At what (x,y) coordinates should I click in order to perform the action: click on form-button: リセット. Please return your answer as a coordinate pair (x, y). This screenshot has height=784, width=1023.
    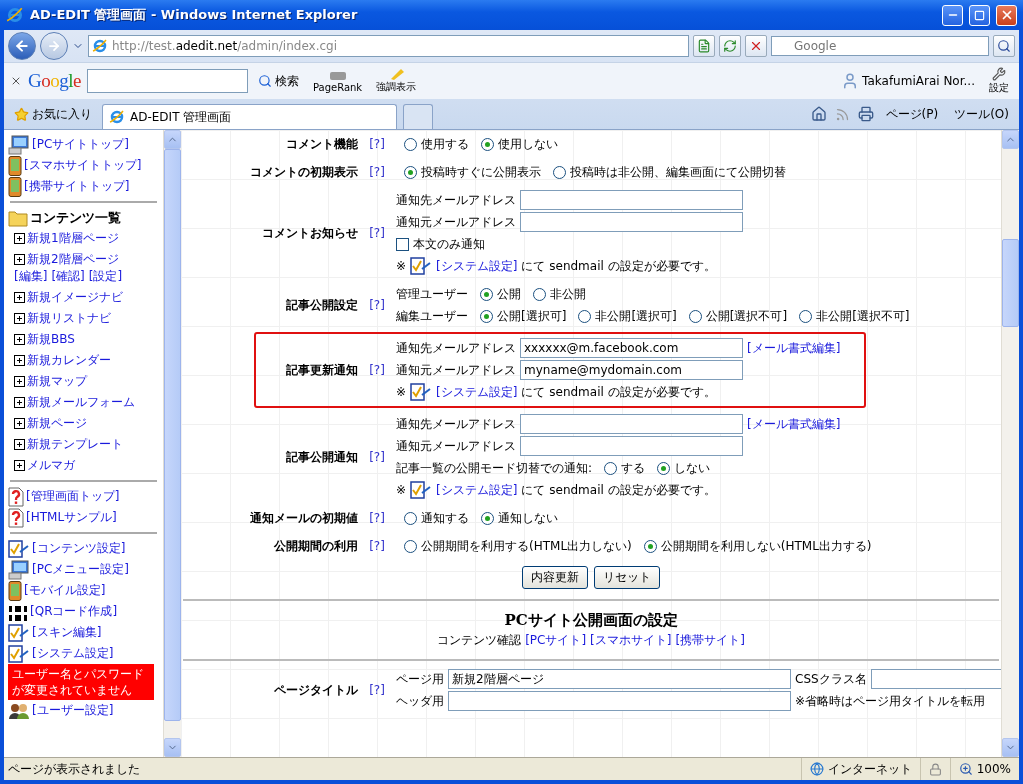
    Looking at the image, I should click on (627, 577).